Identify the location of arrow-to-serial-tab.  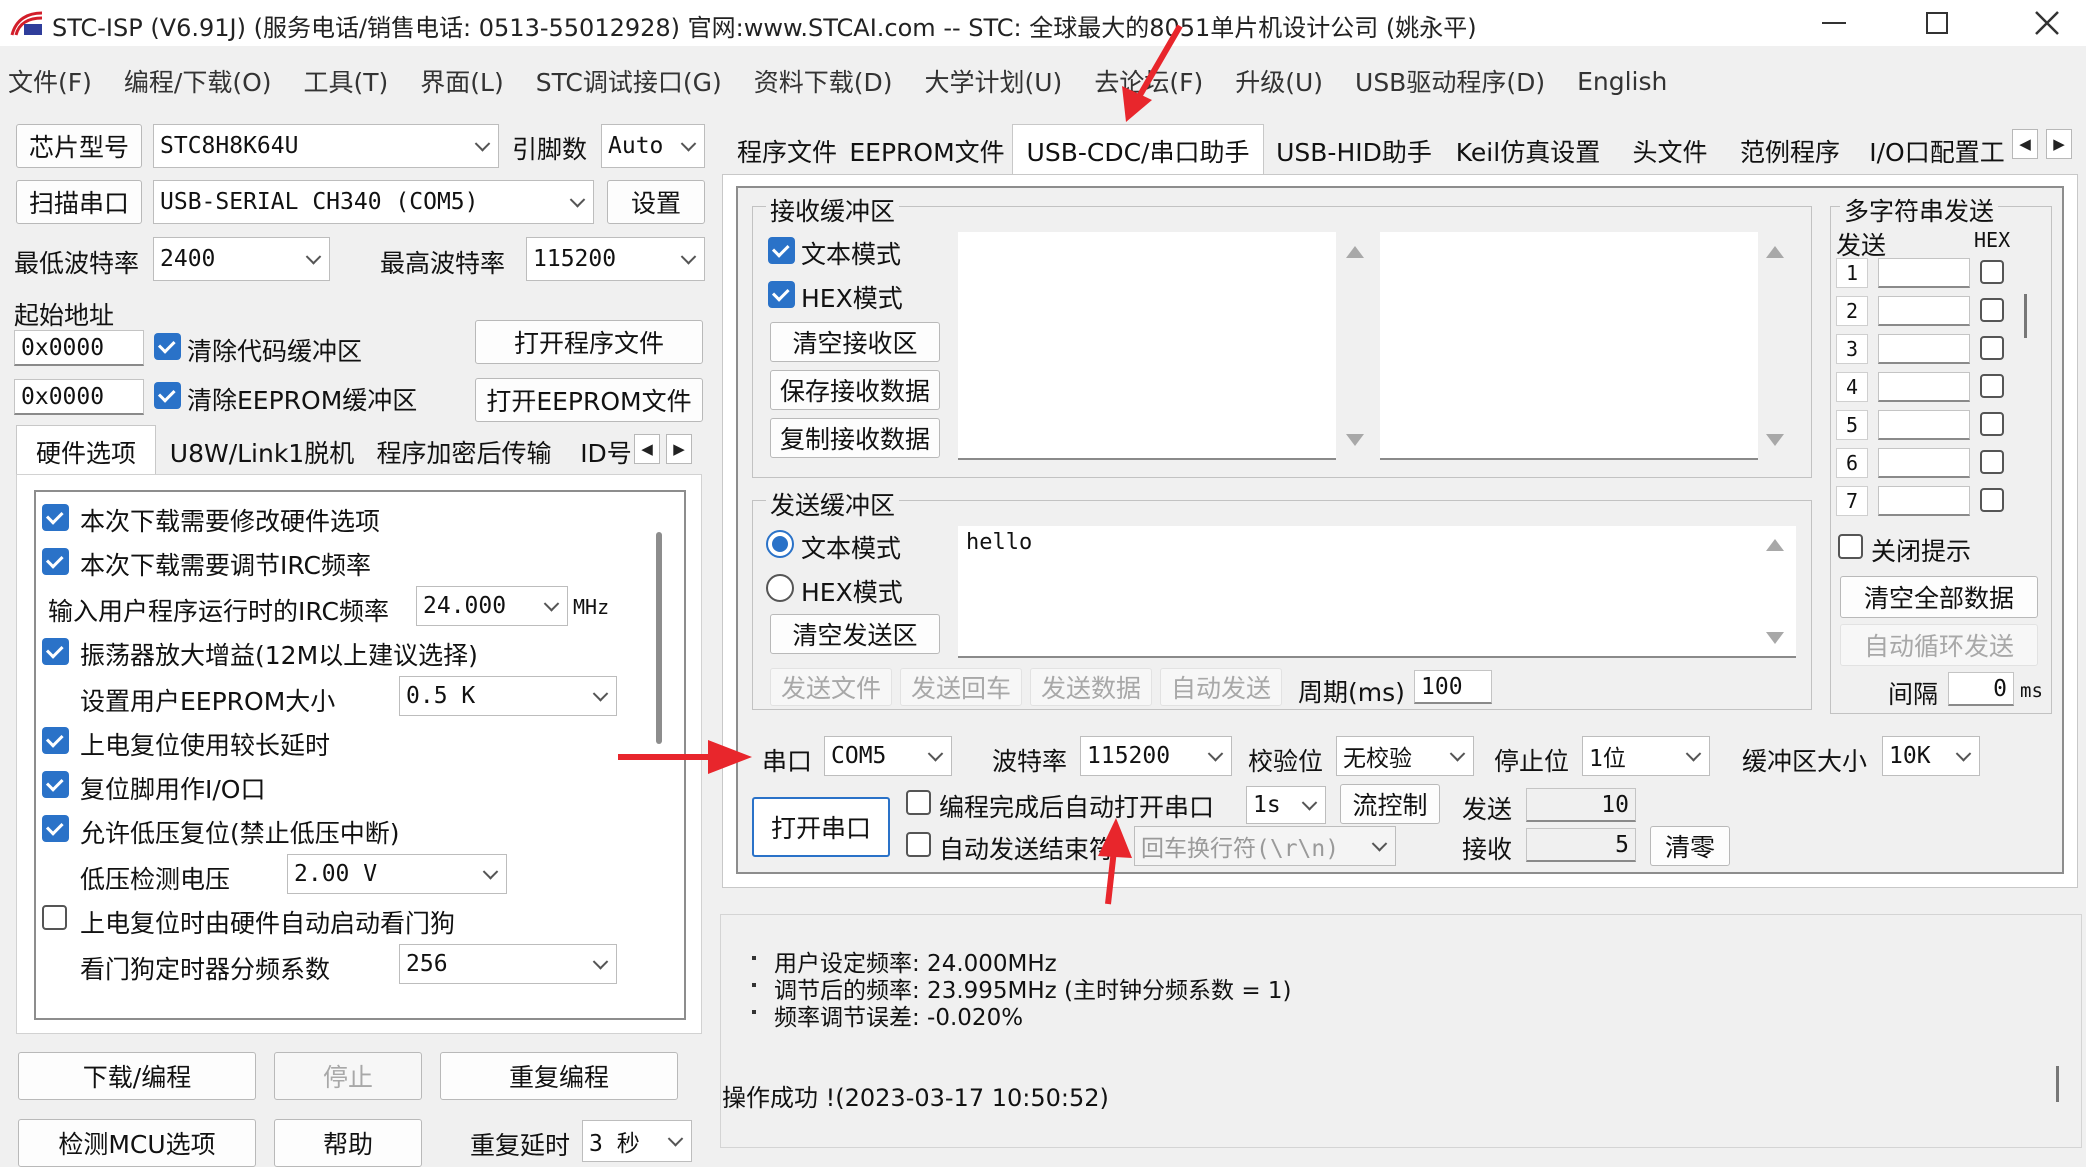
(1152, 73).